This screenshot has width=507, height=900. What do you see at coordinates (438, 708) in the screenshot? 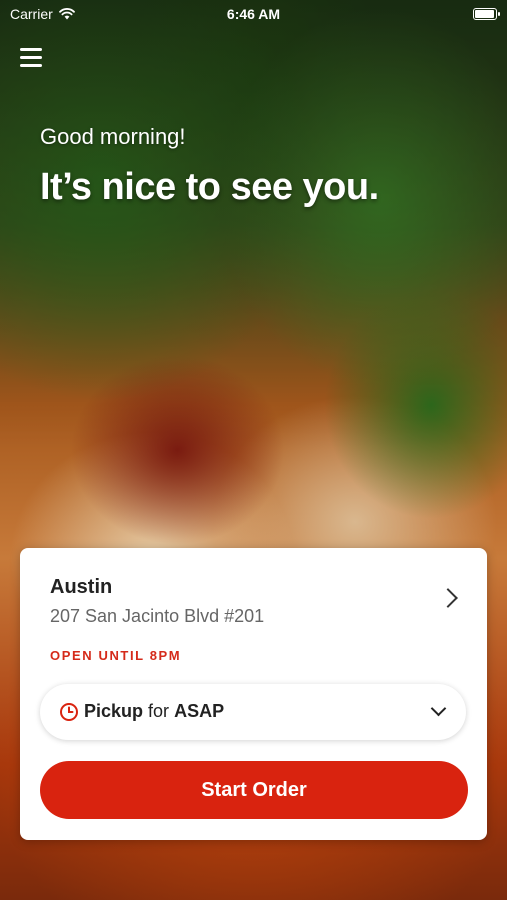
I see `chevron-down-icon` at bounding box center [438, 708].